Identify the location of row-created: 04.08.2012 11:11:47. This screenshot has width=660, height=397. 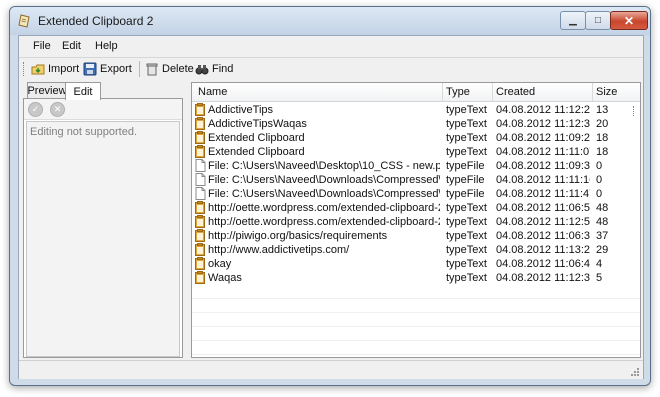
(543, 194).